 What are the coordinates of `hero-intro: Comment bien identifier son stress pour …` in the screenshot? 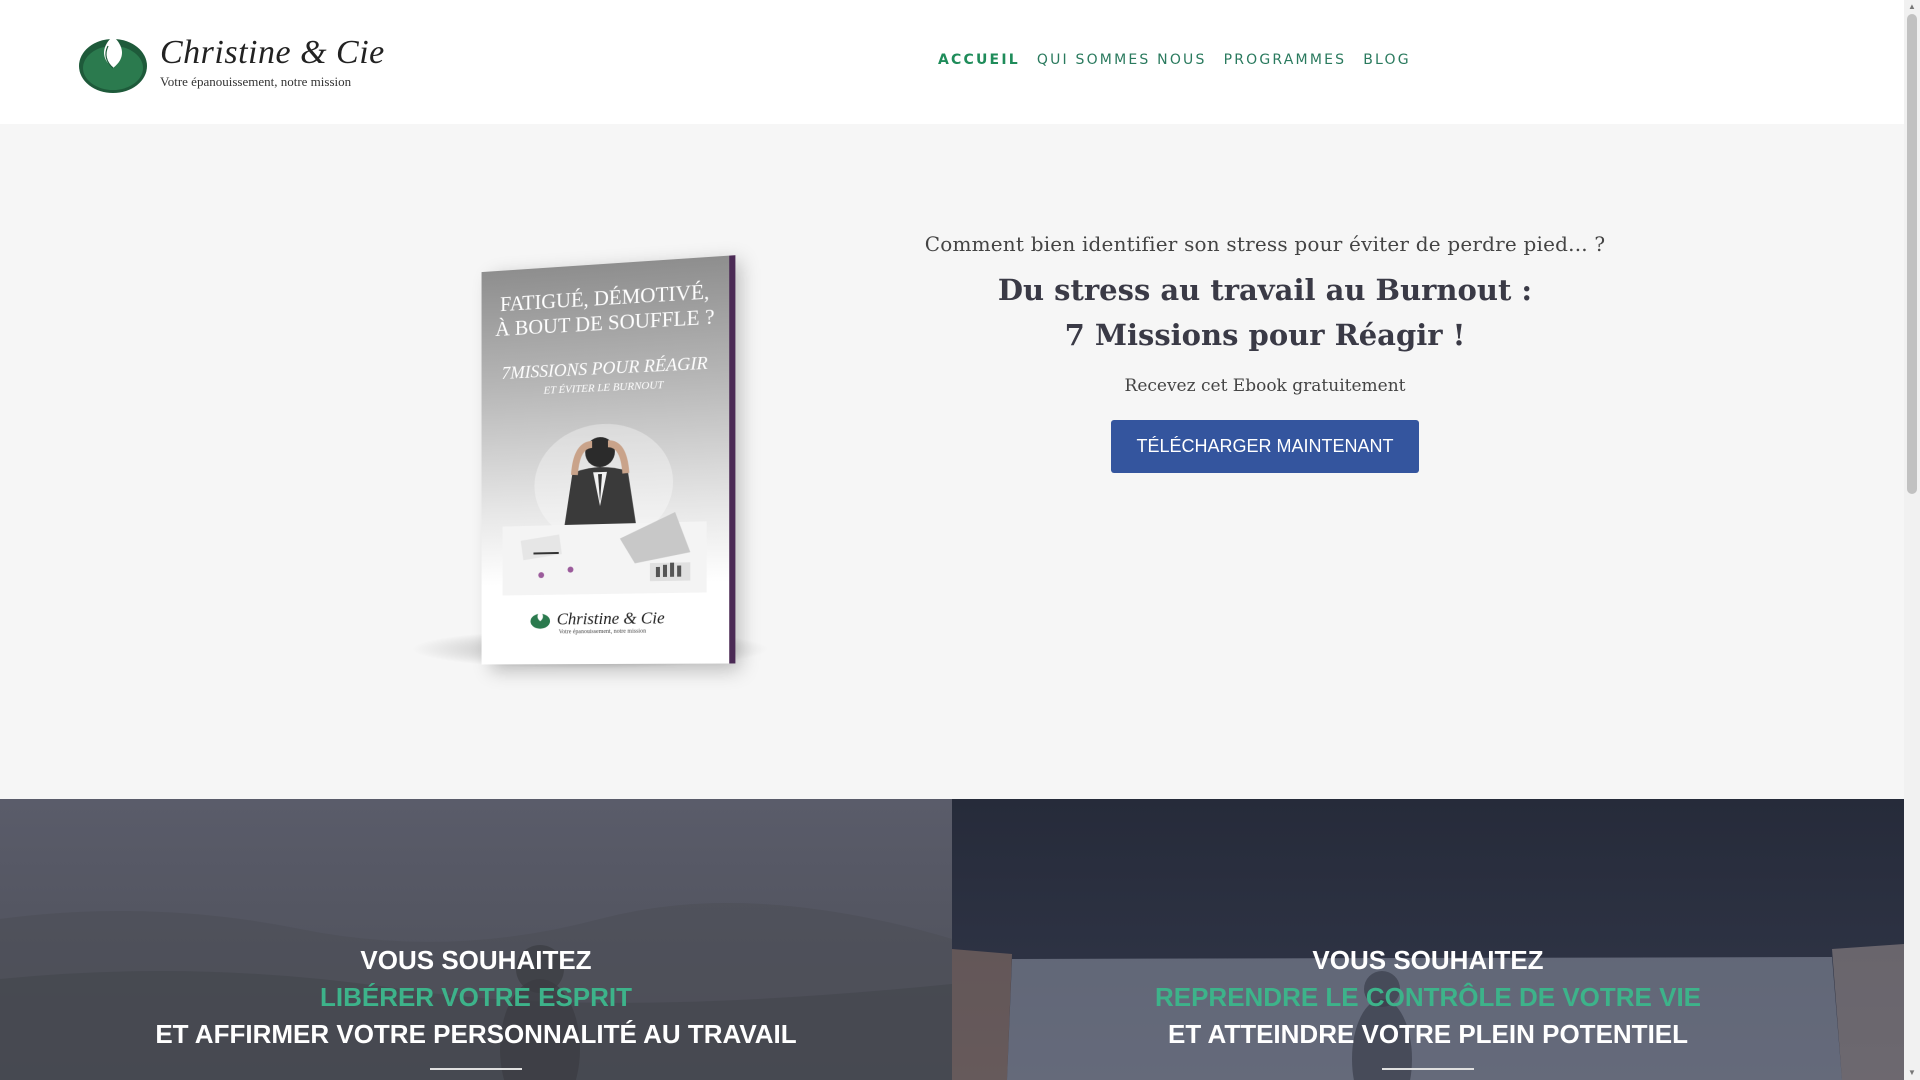 It's located at (1265, 244).